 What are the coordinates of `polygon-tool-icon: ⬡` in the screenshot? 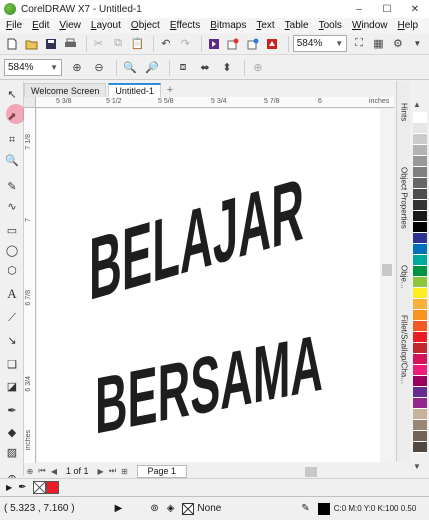 It's located at (12, 270).